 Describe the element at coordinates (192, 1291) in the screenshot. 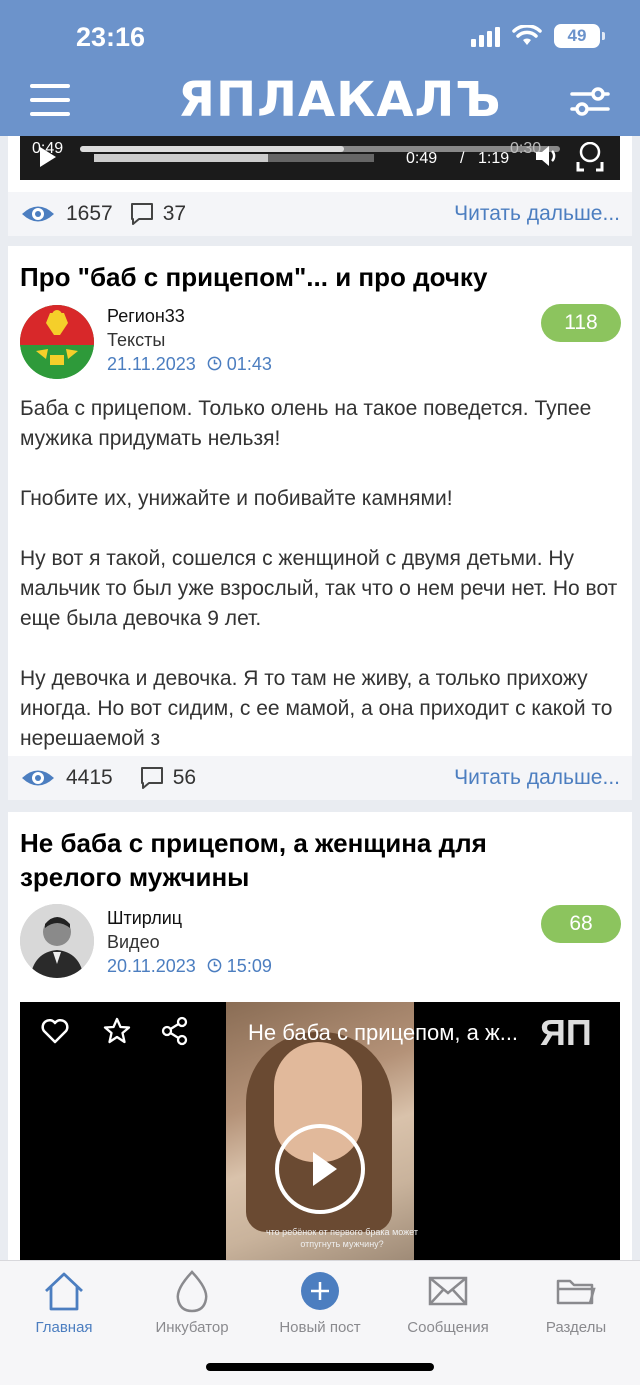

I see `egg-icon` at that location.